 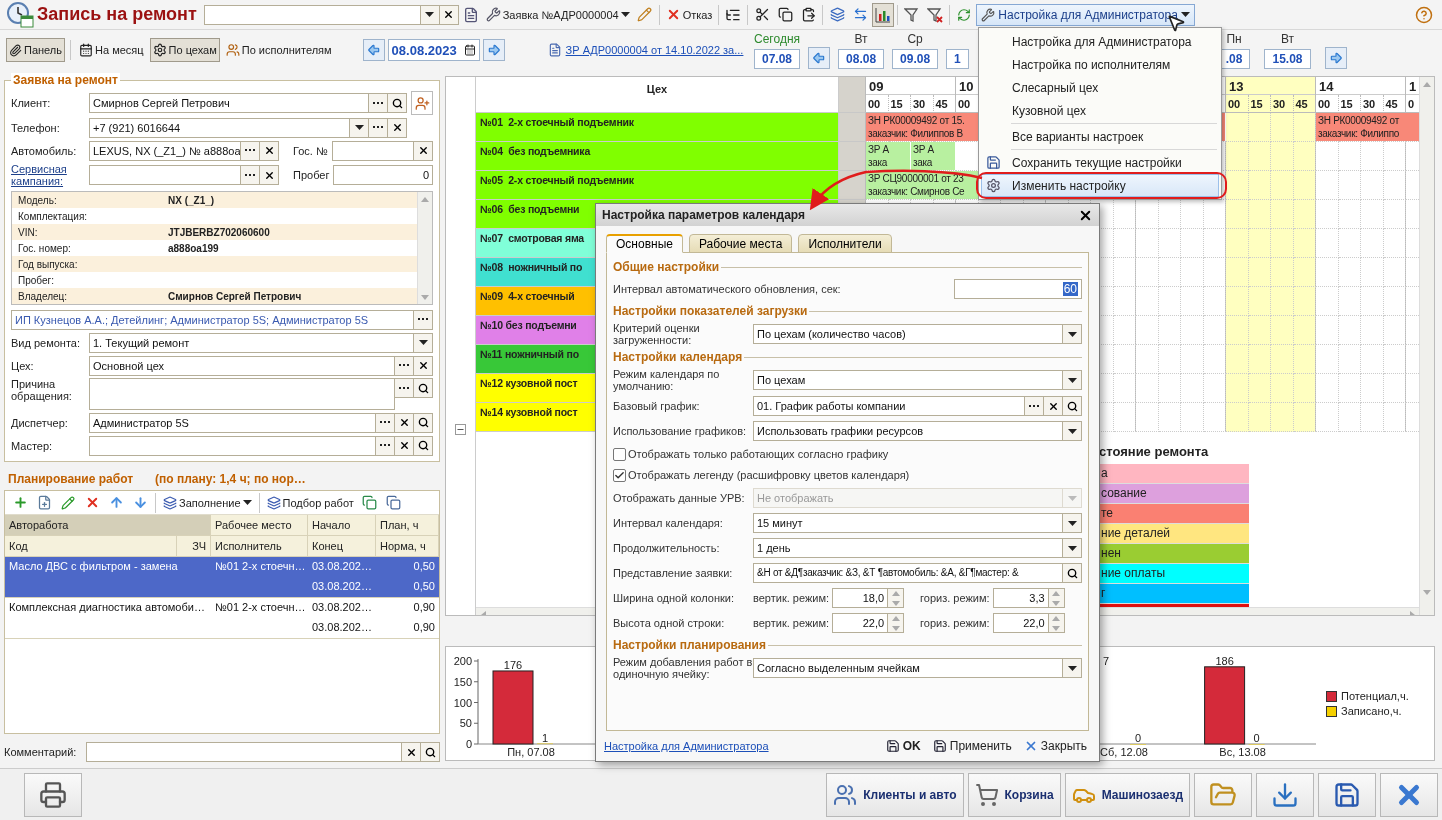 I want to click on add-client-button, so click(x=422, y=103).